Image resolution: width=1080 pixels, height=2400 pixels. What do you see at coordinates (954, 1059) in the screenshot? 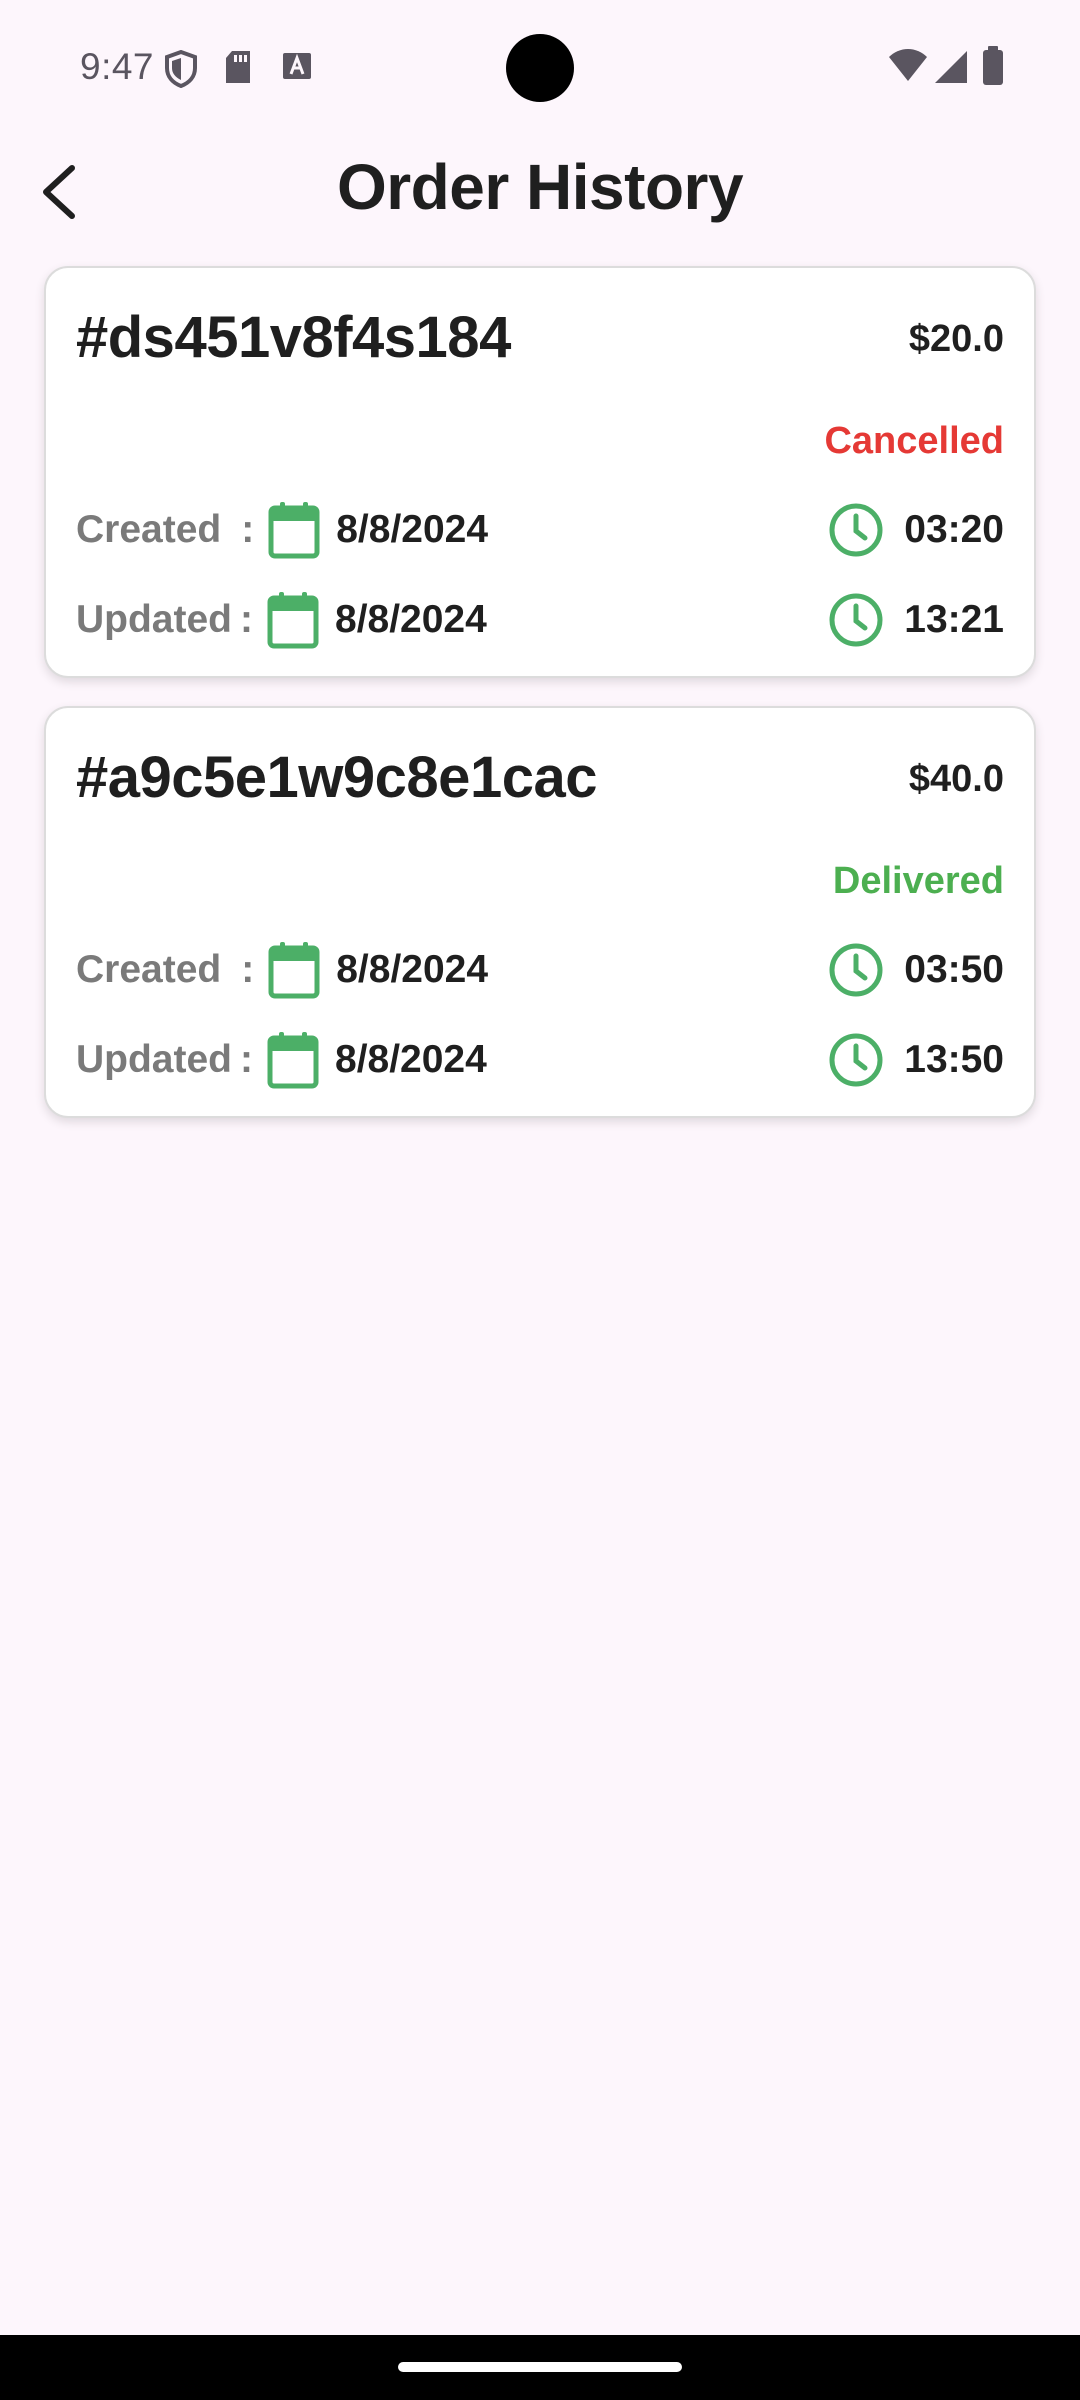
I see `updated-time: 13:50` at bounding box center [954, 1059].